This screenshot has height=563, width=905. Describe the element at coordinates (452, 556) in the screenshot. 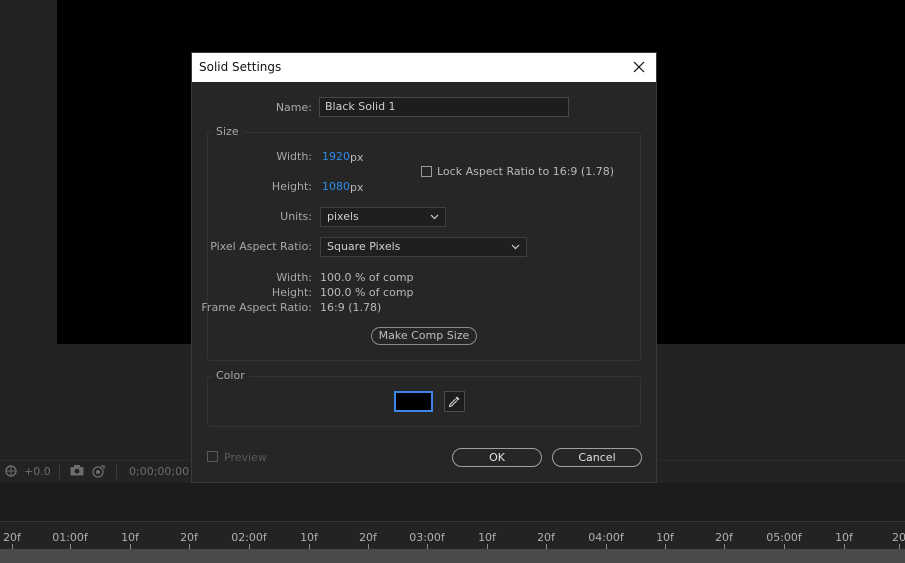

I see `timeline-scroll-strip` at that location.